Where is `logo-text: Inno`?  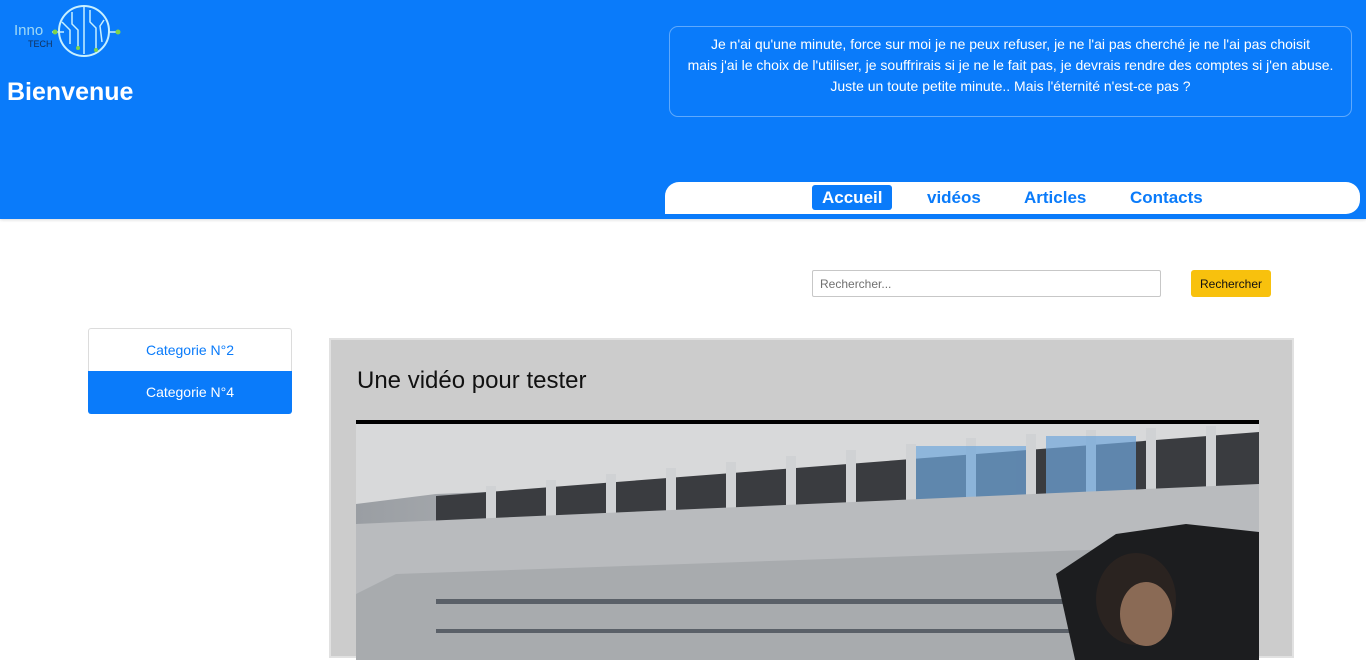
logo-text: Inno is located at coordinates (29, 30).